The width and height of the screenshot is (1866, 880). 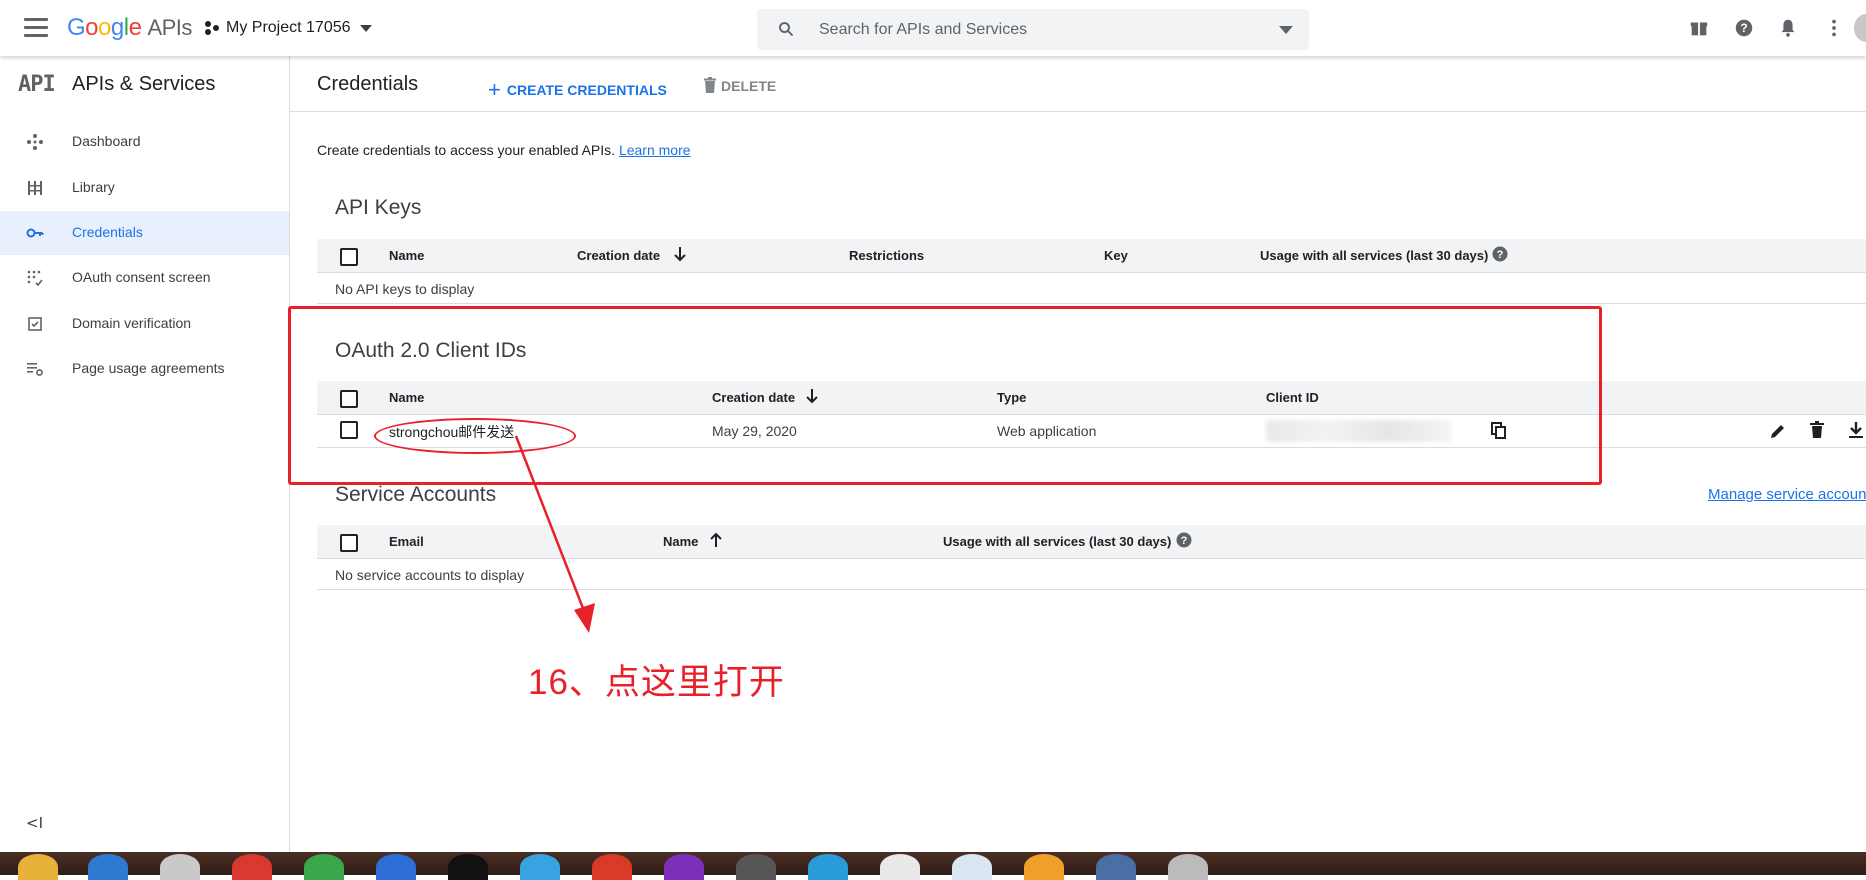 I want to click on sidebar-item-label: Credentials, so click(x=107, y=232).